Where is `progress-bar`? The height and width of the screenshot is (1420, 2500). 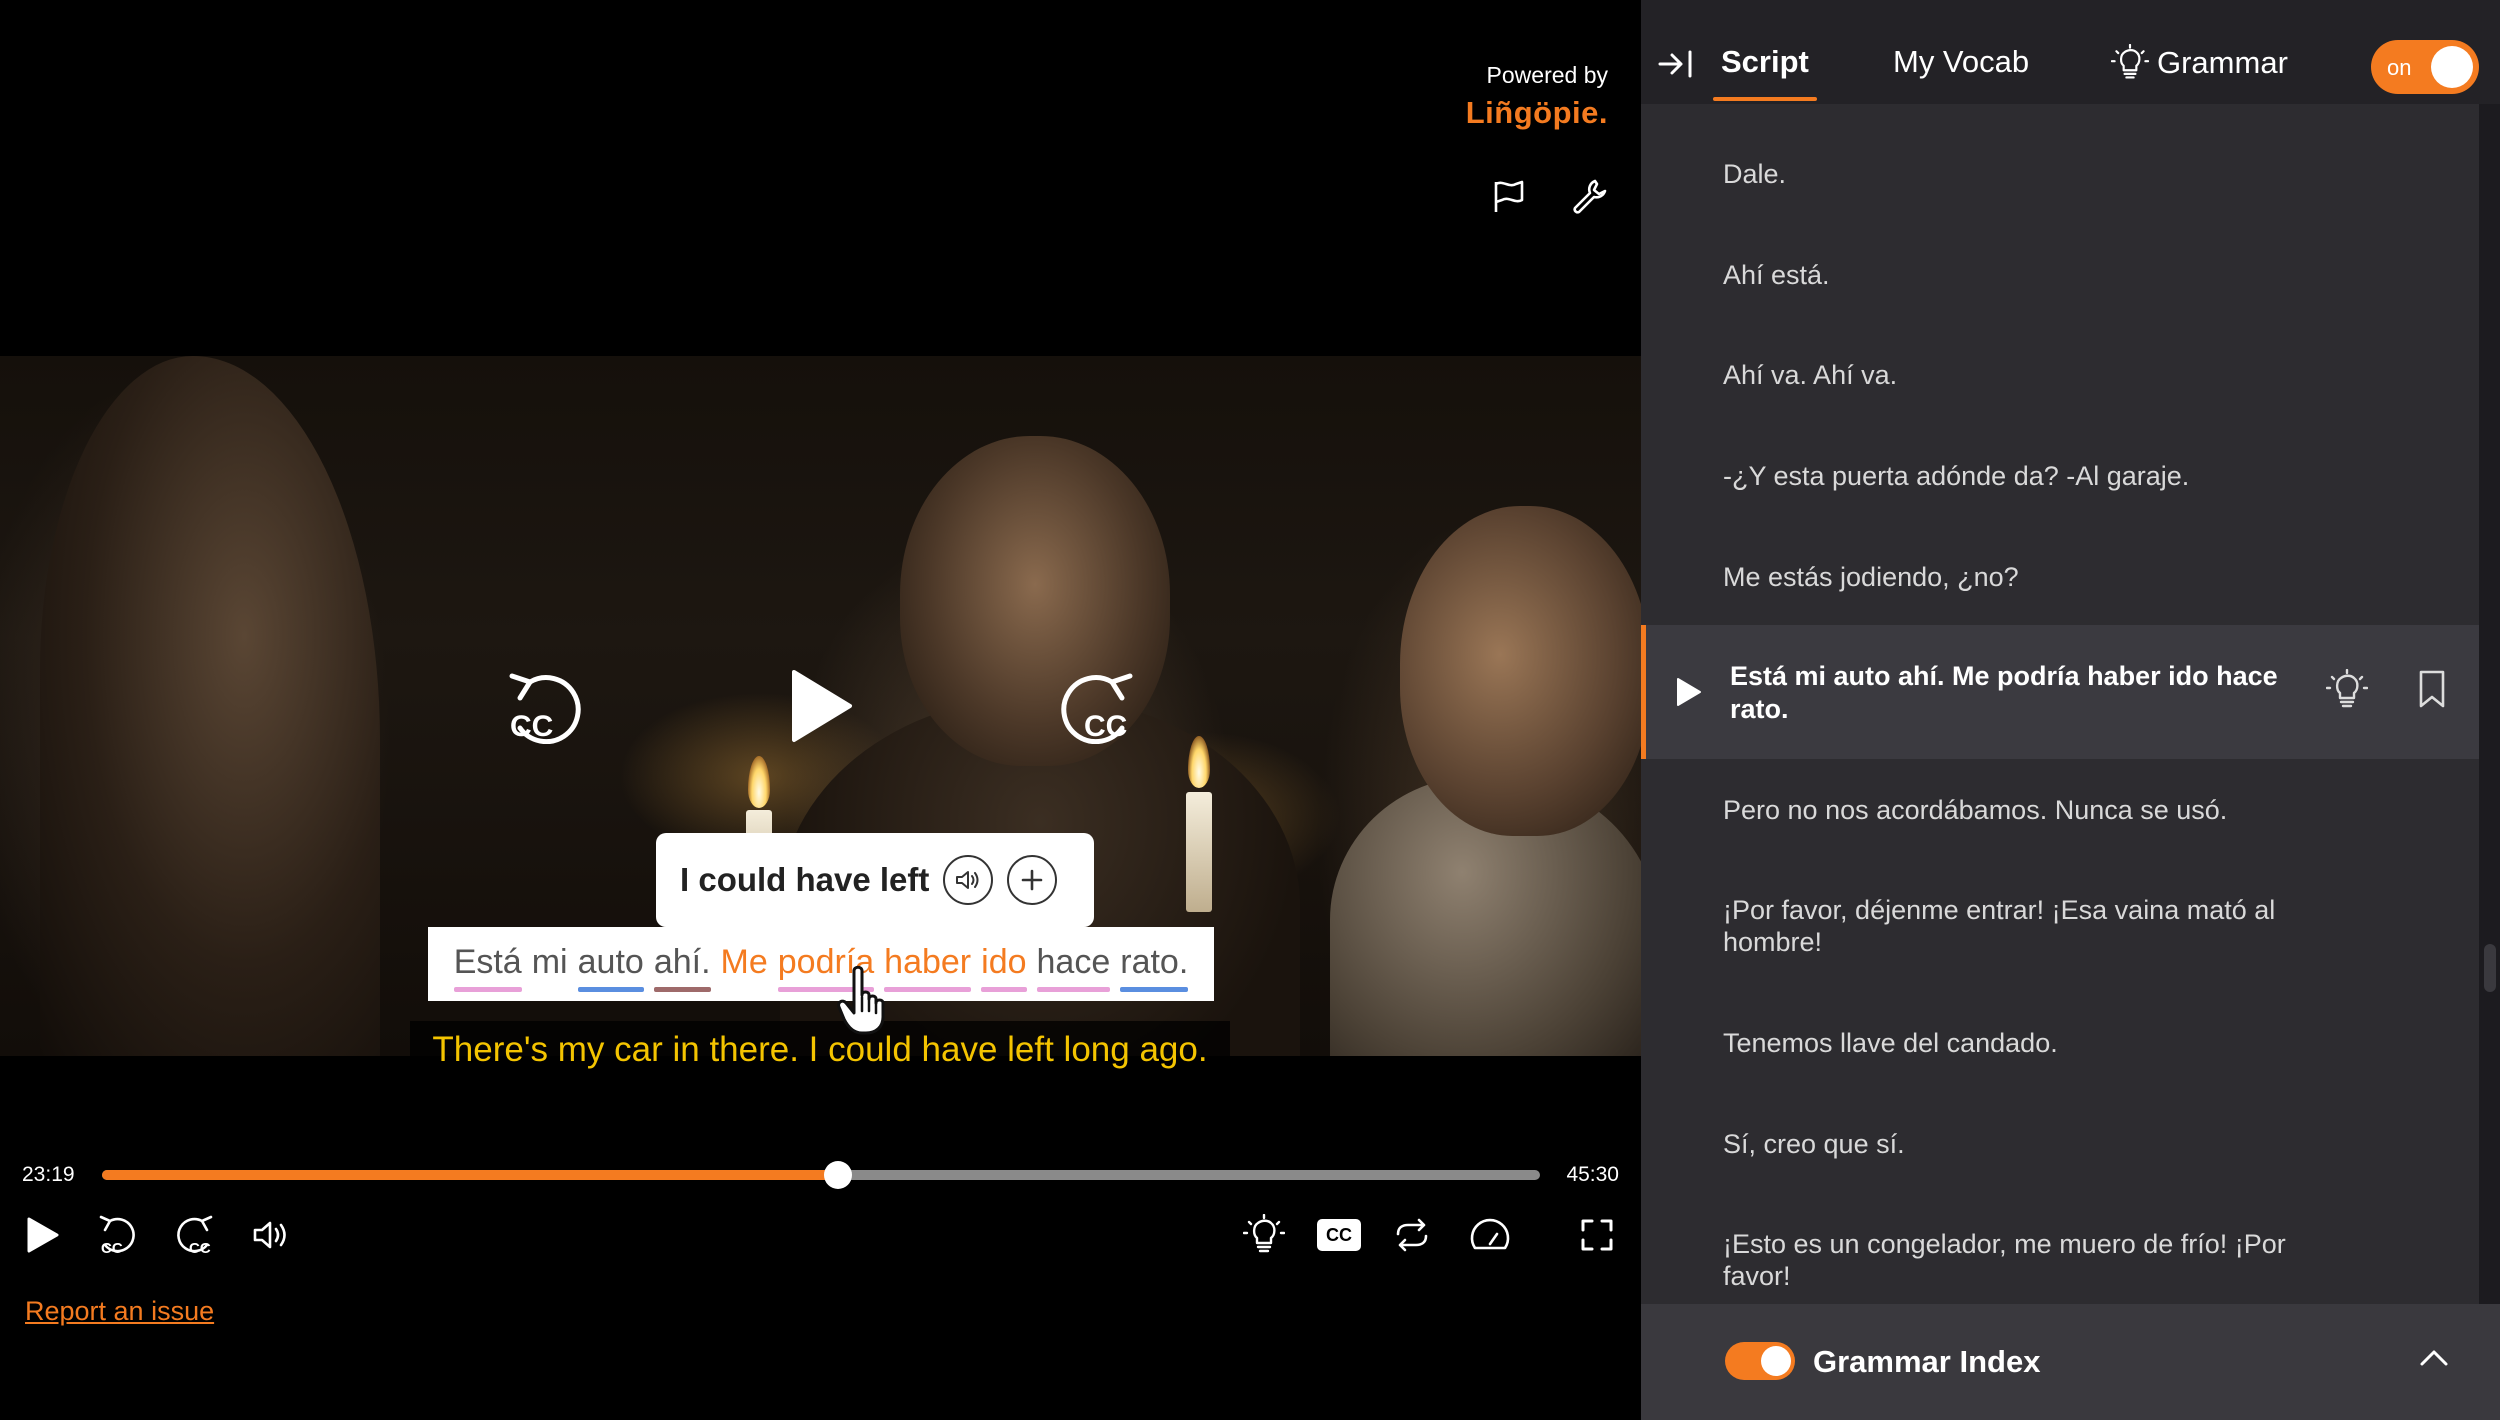 progress-bar is located at coordinates (821, 1175).